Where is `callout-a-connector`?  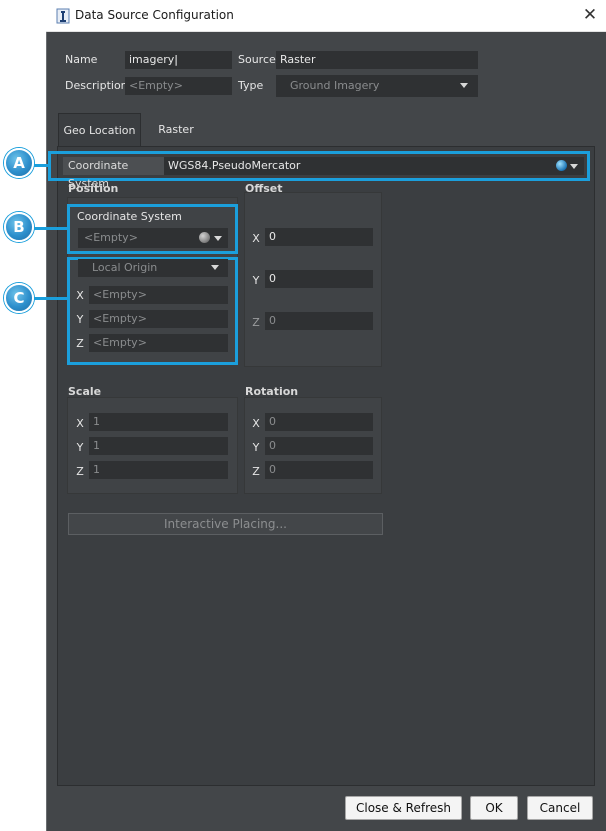 callout-a-connector is located at coordinates (42, 165).